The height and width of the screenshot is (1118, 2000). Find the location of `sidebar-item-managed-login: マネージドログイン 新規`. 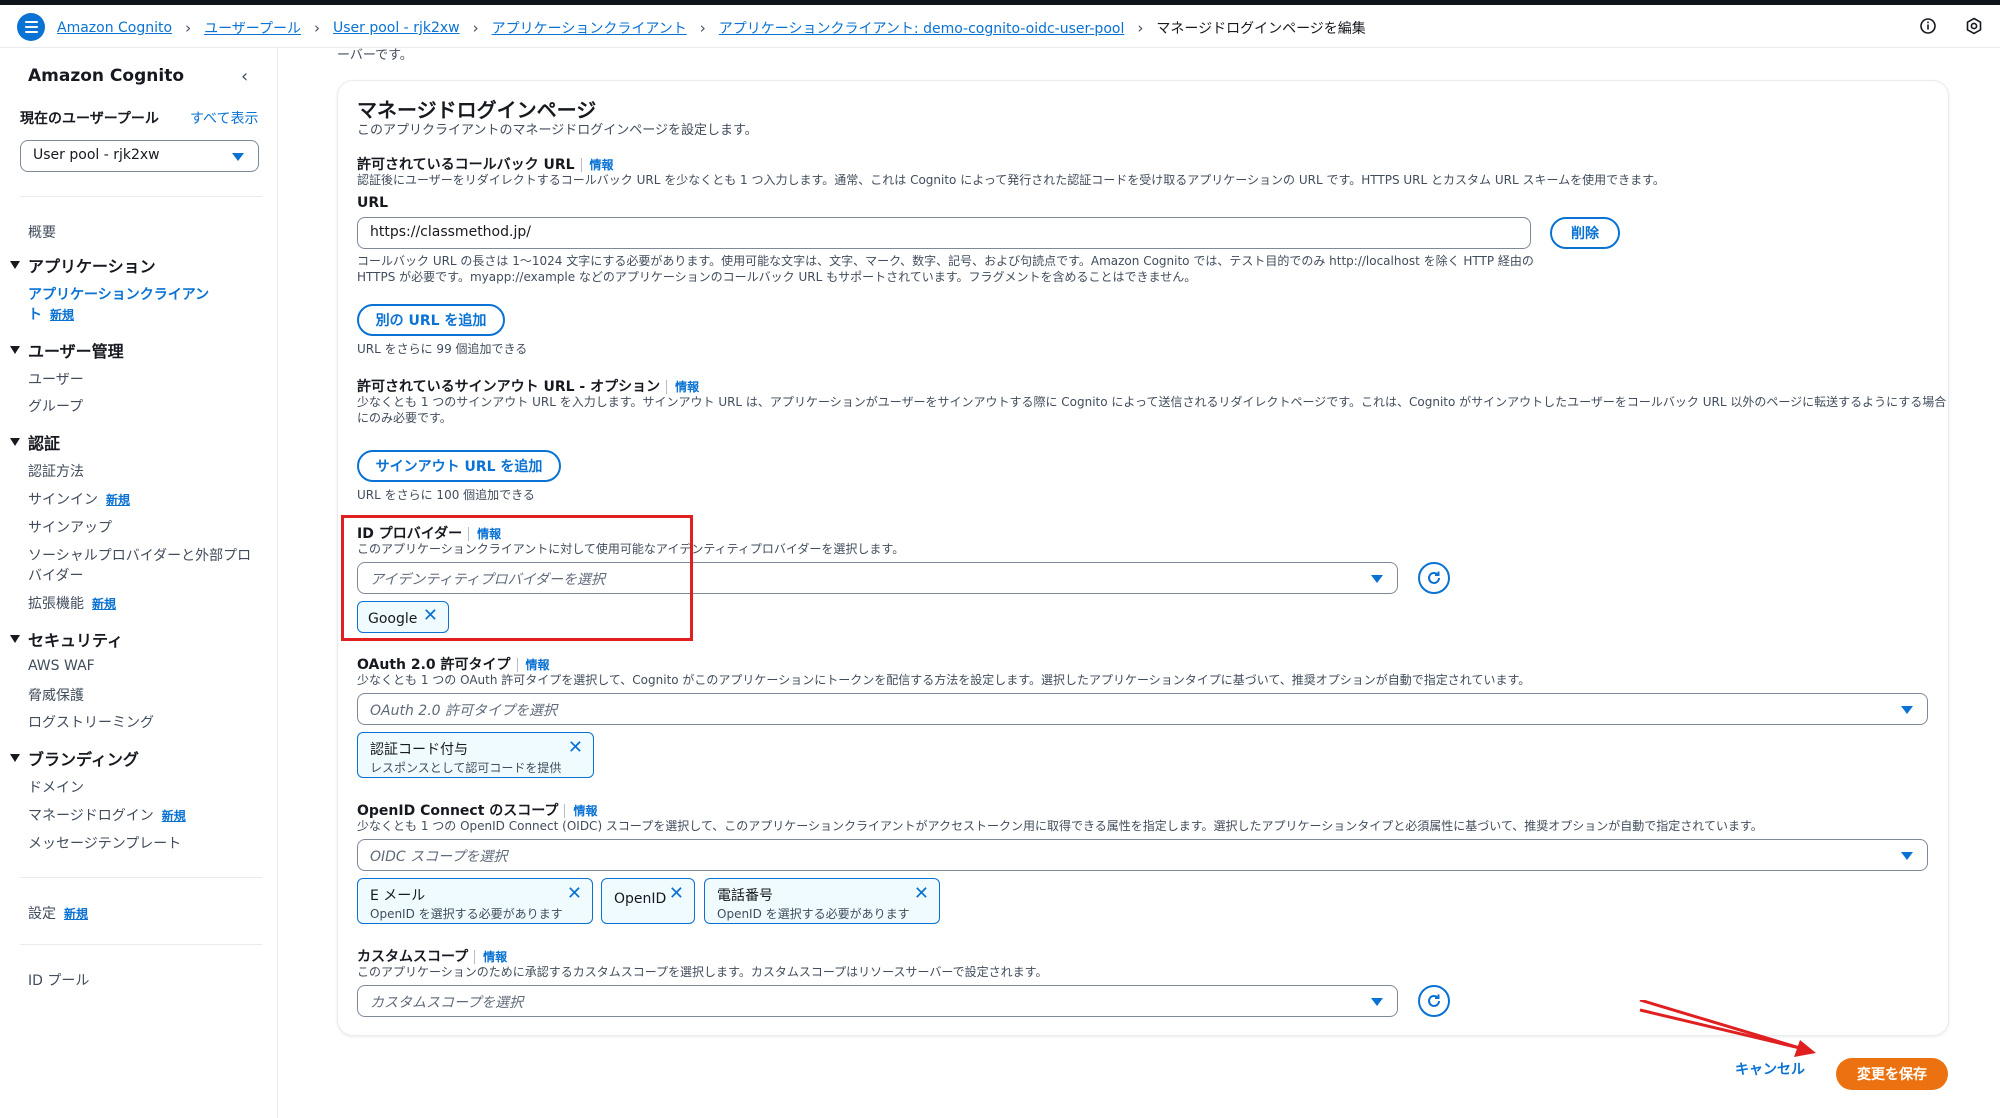

sidebar-item-managed-login: マネージドログイン 新規 is located at coordinates (107, 815).